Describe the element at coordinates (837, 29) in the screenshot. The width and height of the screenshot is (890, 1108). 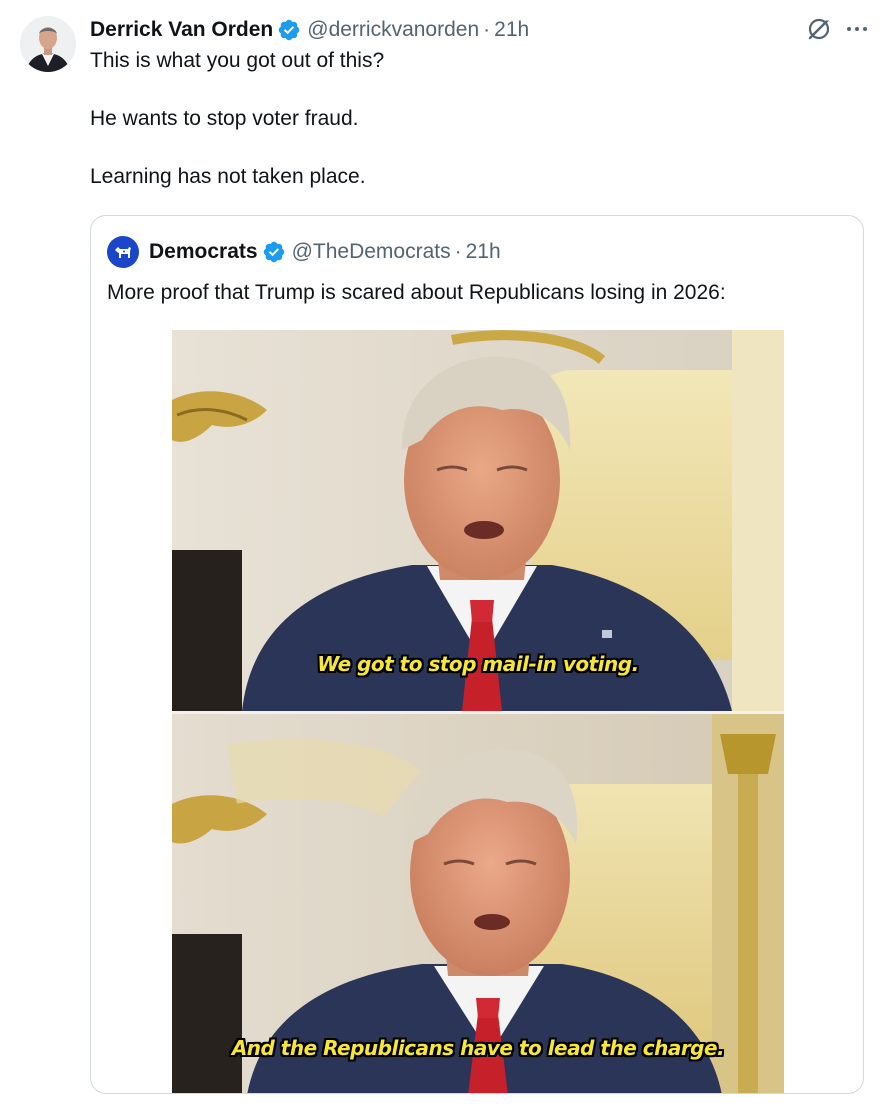
I see `tweet-actions` at that location.